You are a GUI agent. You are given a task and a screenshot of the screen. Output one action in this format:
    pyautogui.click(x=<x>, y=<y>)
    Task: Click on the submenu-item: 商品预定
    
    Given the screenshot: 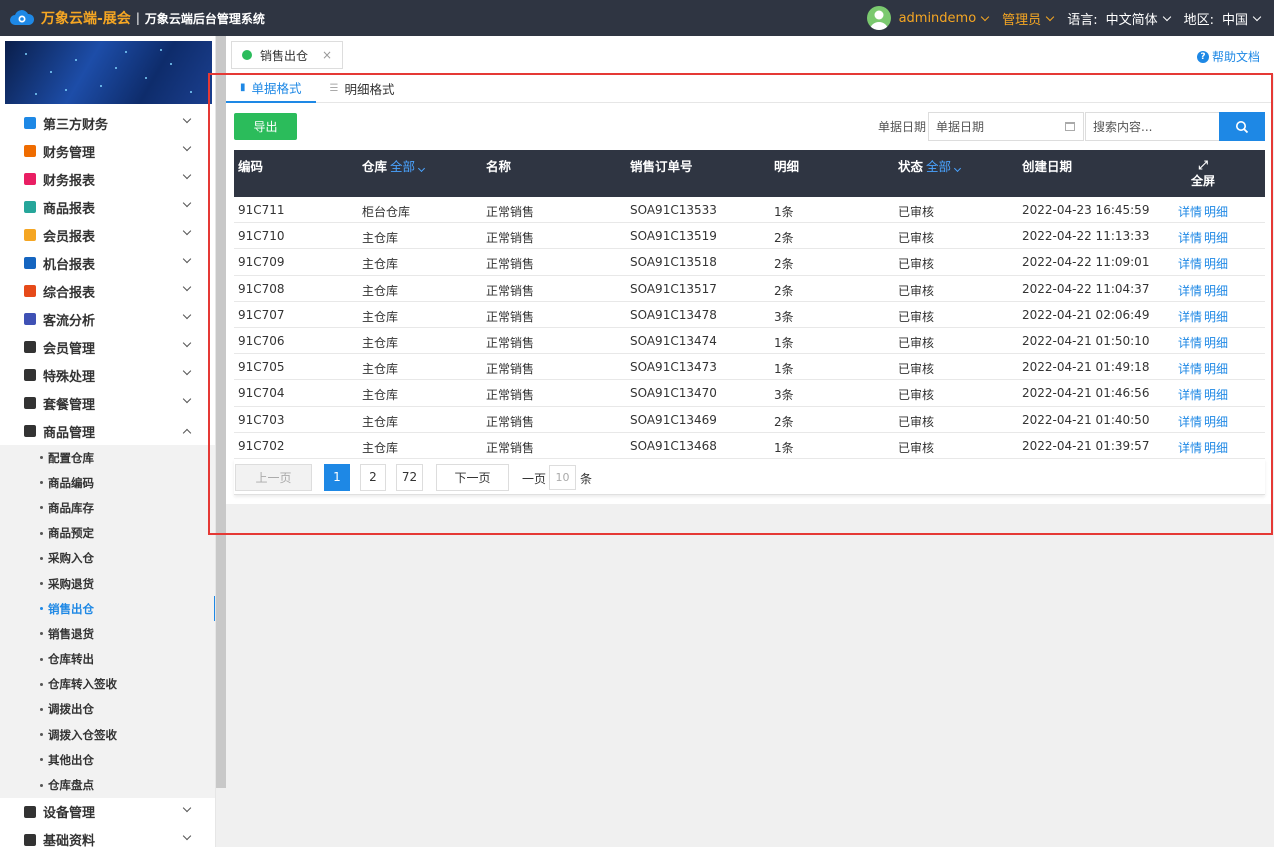 What is the action you would take?
    pyautogui.click(x=107, y=533)
    